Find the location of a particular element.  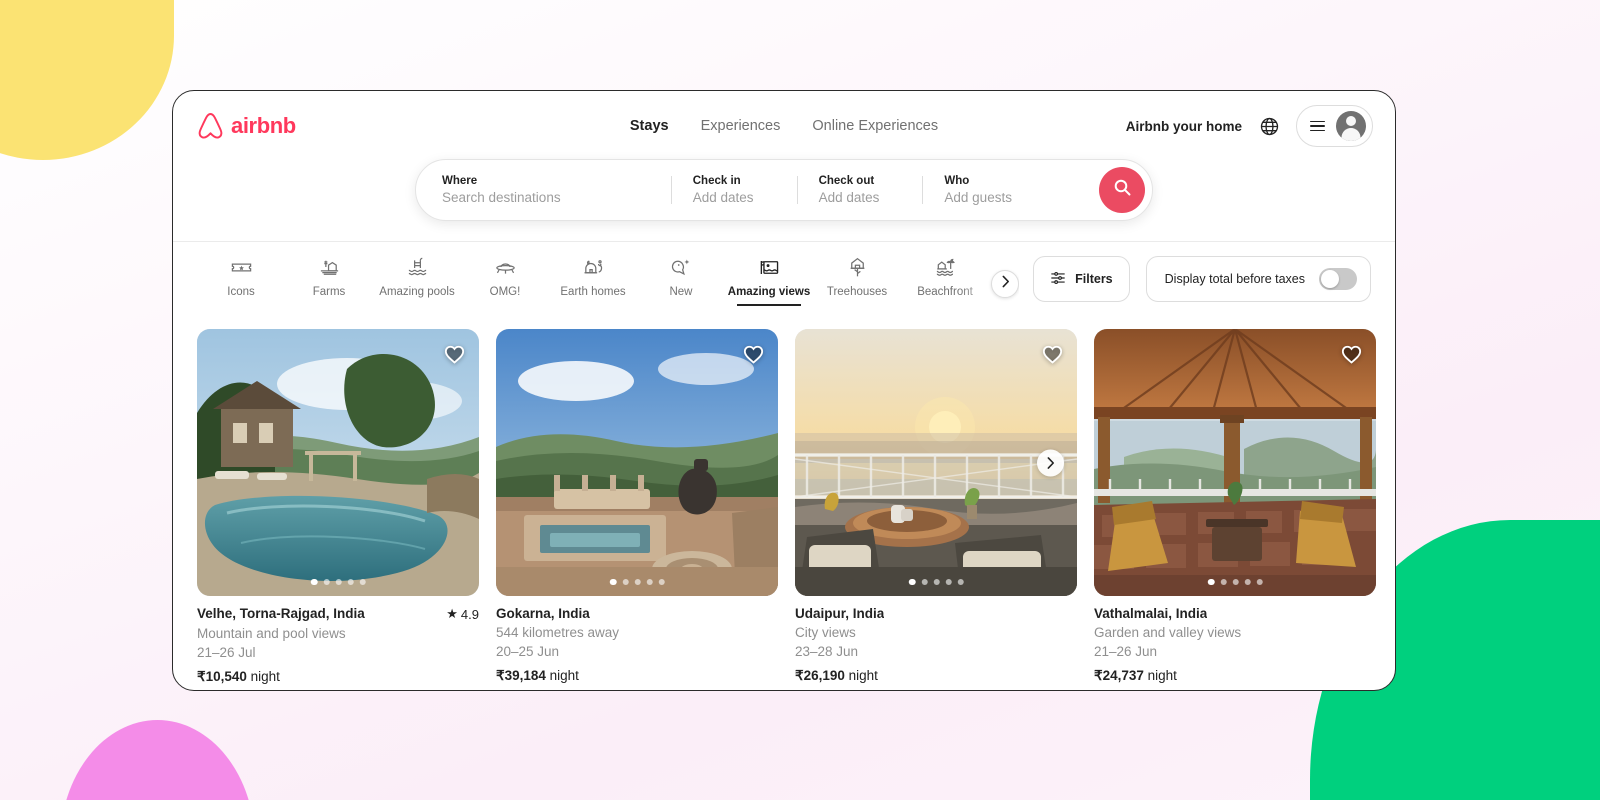

airbnb-wordmark: airbnb is located at coordinates (263, 125).